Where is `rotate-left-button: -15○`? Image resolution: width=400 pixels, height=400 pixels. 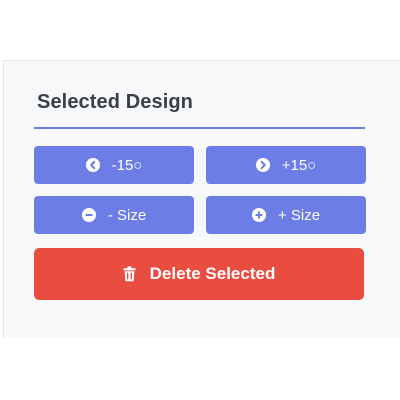 rotate-left-button: -15○ is located at coordinates (114, 165).